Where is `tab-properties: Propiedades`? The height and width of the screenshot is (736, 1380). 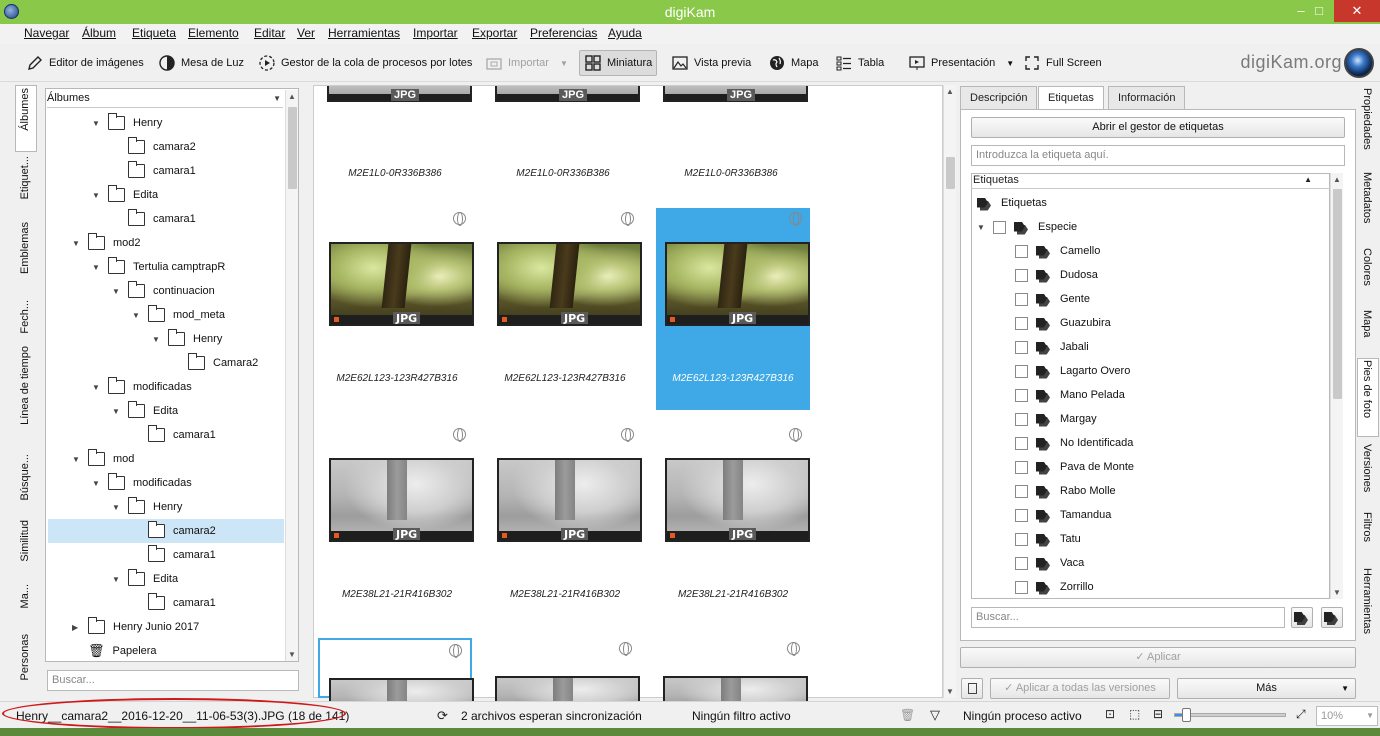 tab-properties: Propiedades is located at coordinates (1367, 119).